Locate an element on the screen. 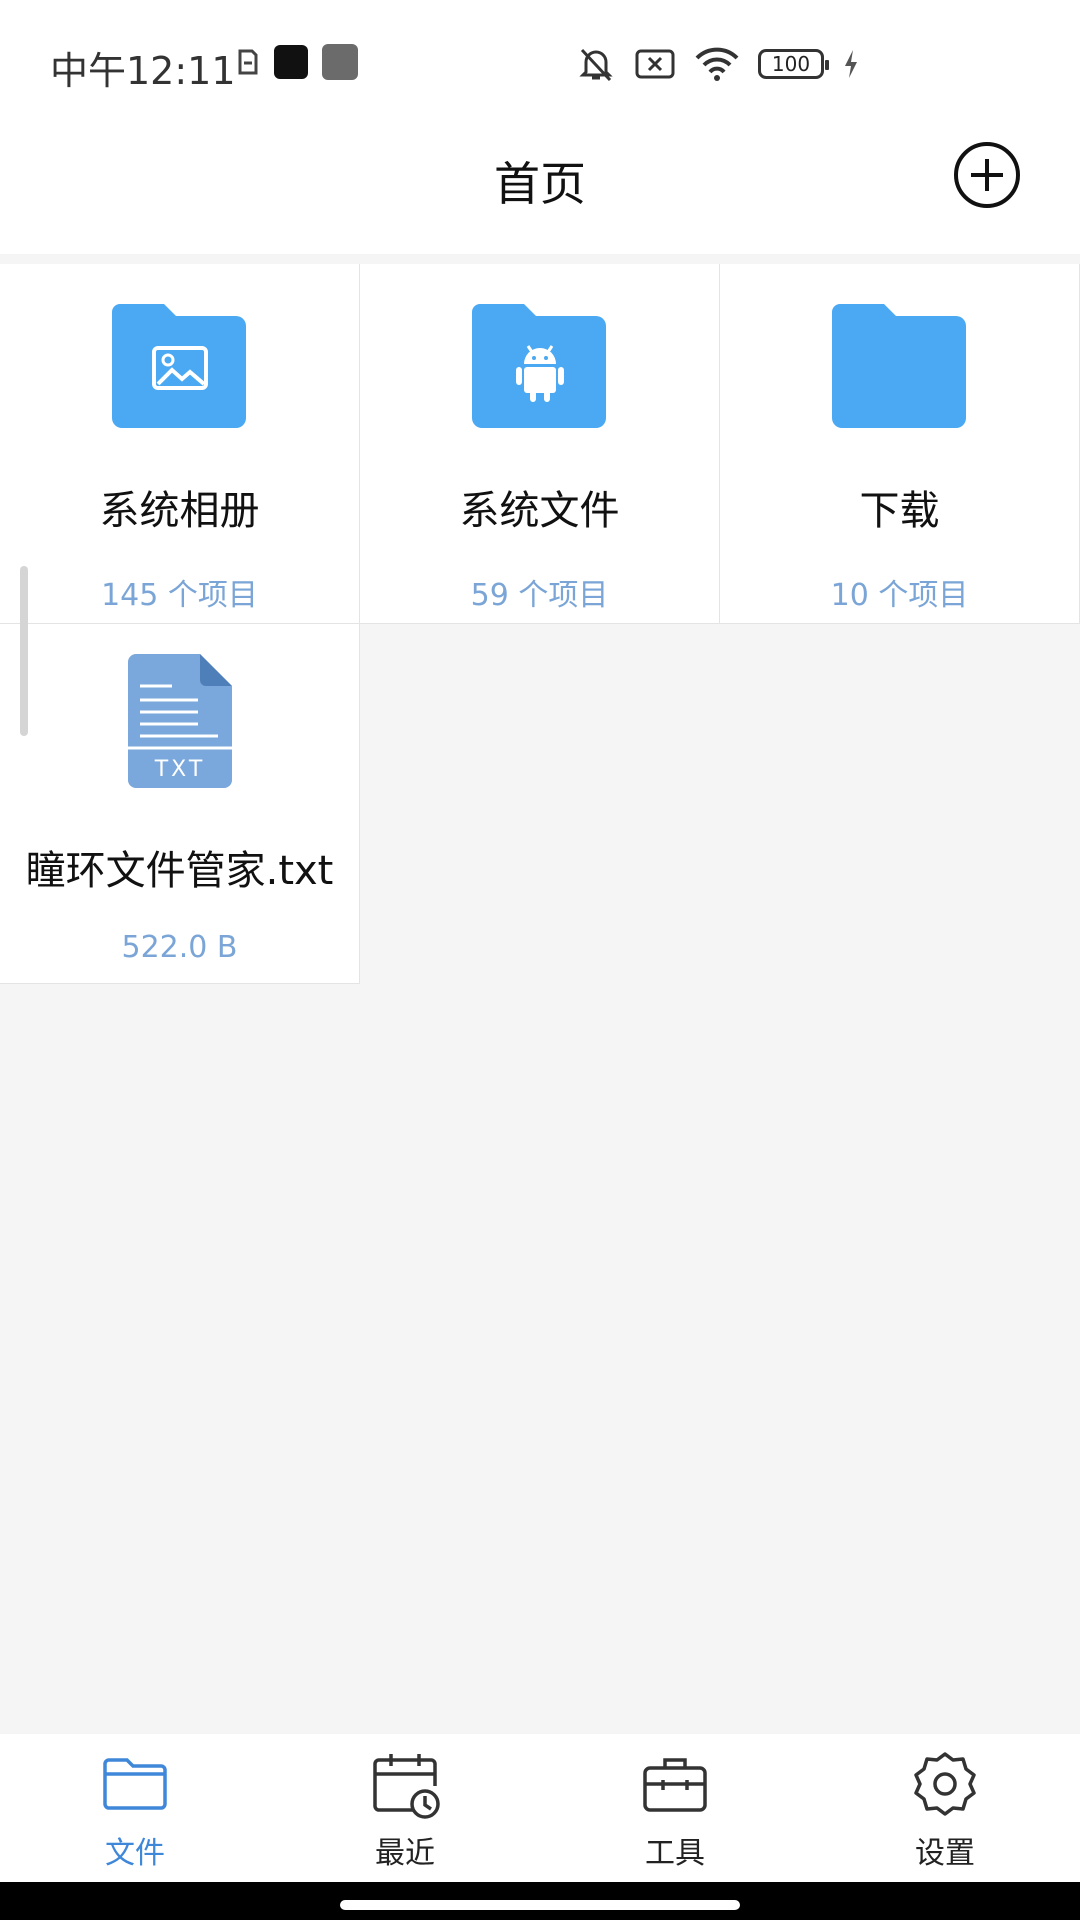 The image size is (1080, 1920). grid-item-system-files: 系统文件 59 个项目 is located at coordinates (540, 444).